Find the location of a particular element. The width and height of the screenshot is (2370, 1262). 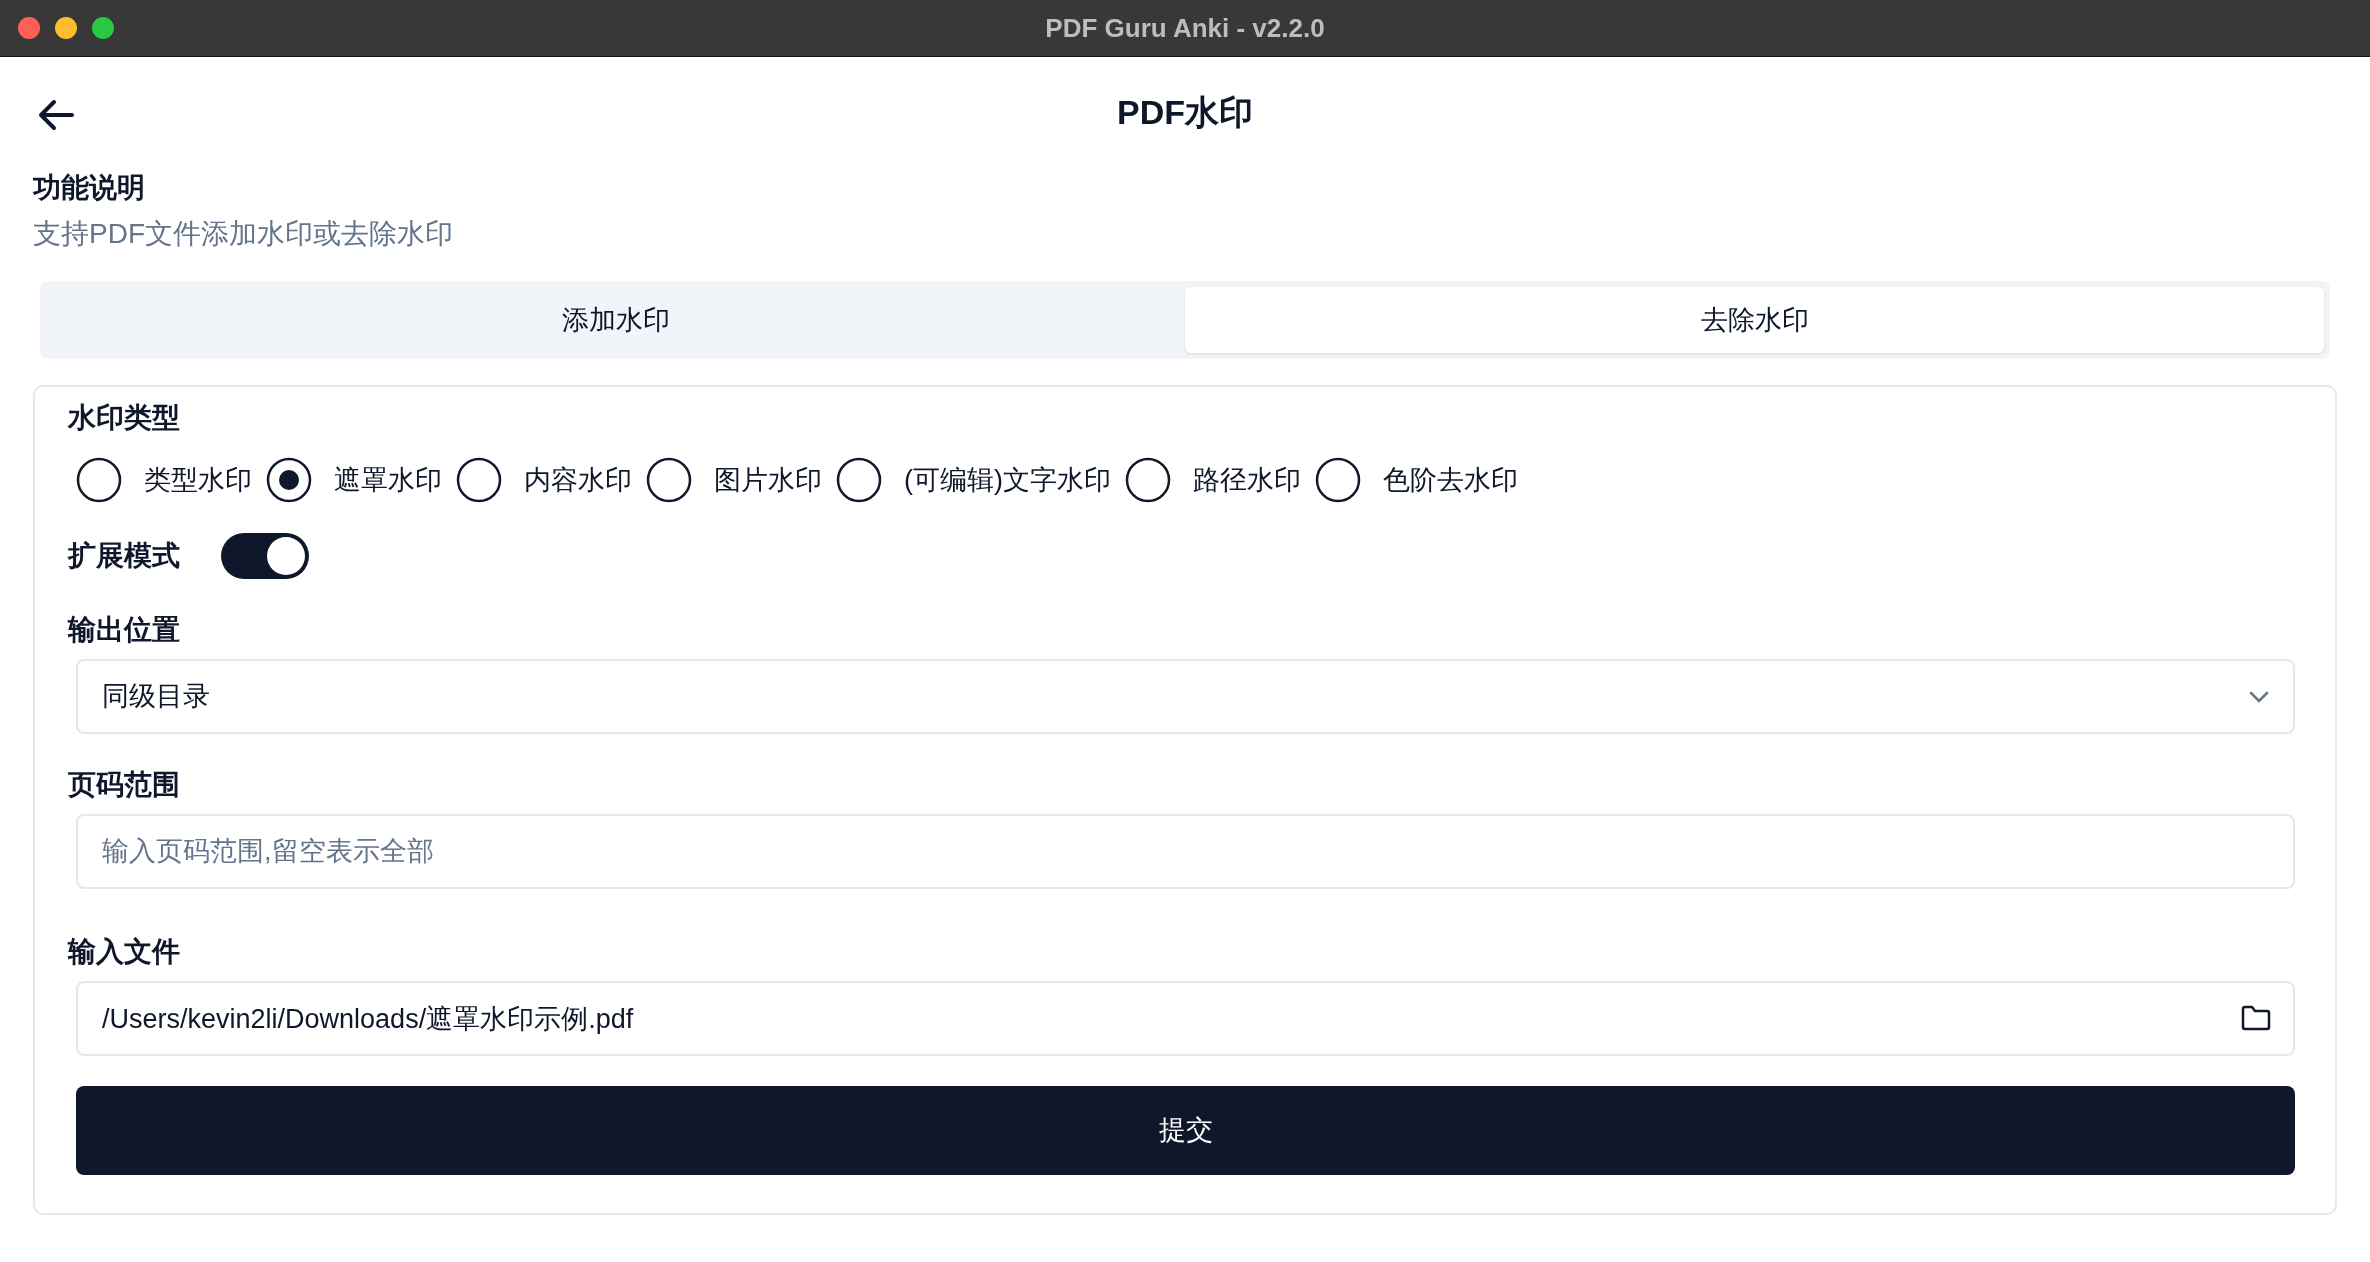

submit-button: 提交 is located at coordinates (1185, 1130).